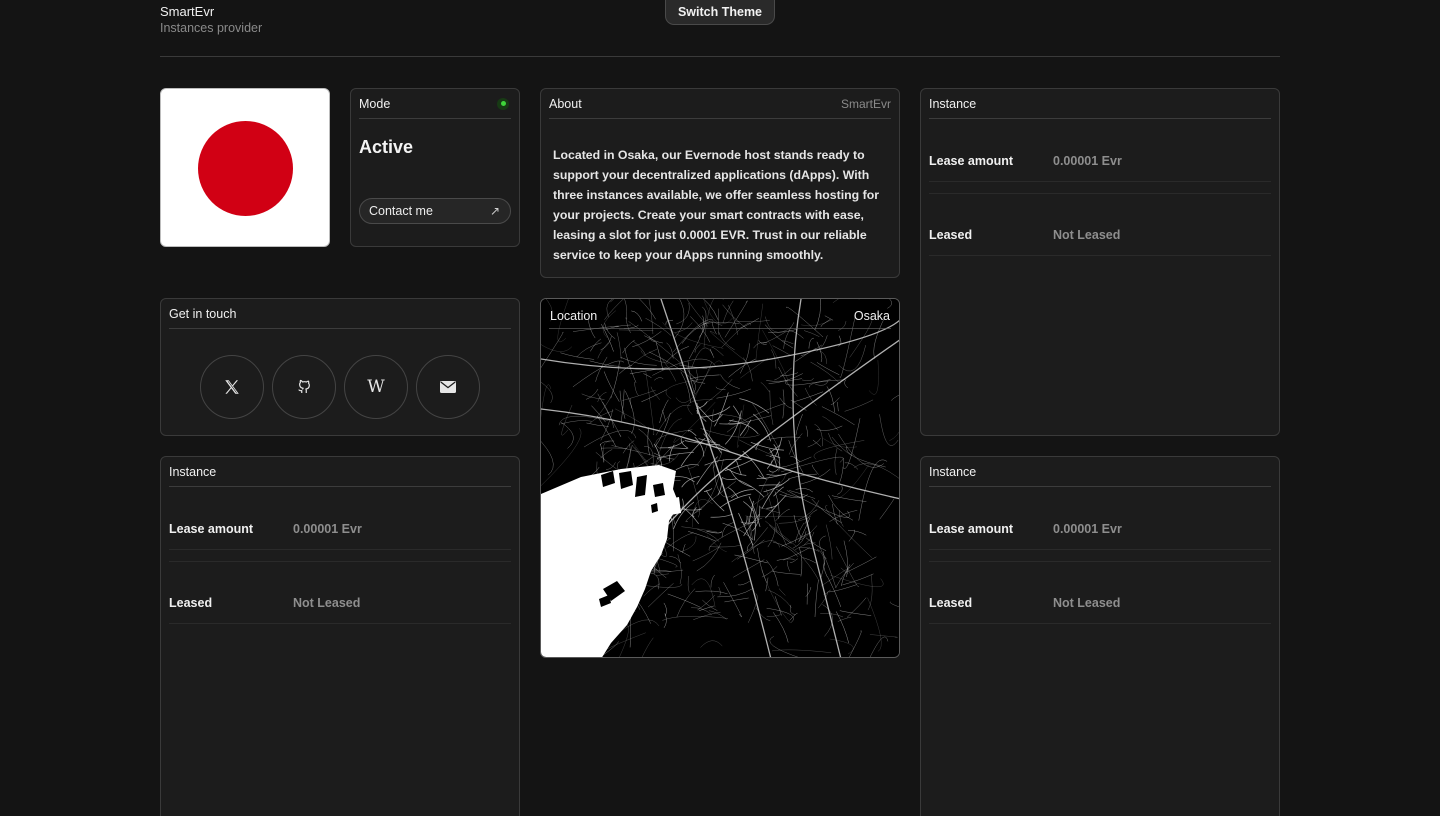 This screenshot has width=1440, height=816. Describe the element at coordinates (494, 211) in the screenshot. I see `arrow-up-right-icon: ↗` at that location.